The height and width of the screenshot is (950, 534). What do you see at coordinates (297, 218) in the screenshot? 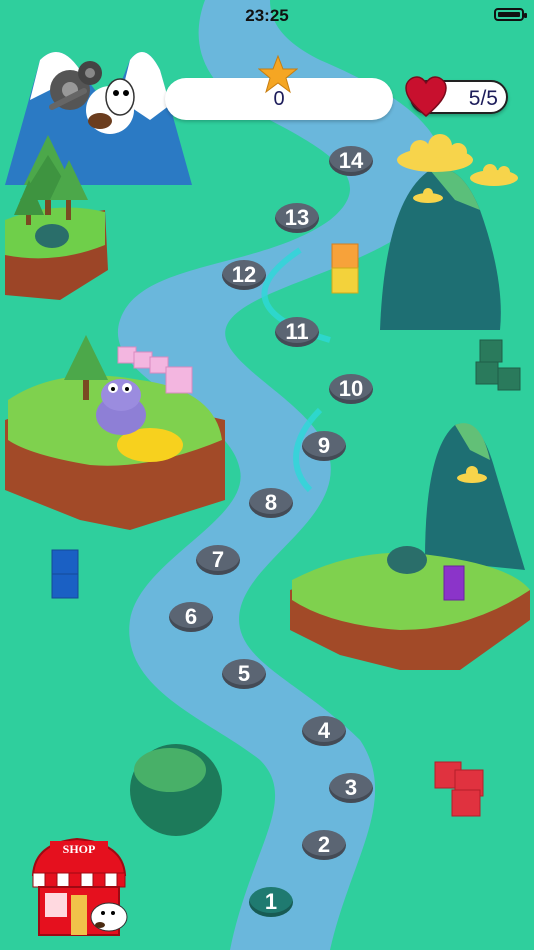
I see `level-node-13: 13` at bounding box center [297, 218].